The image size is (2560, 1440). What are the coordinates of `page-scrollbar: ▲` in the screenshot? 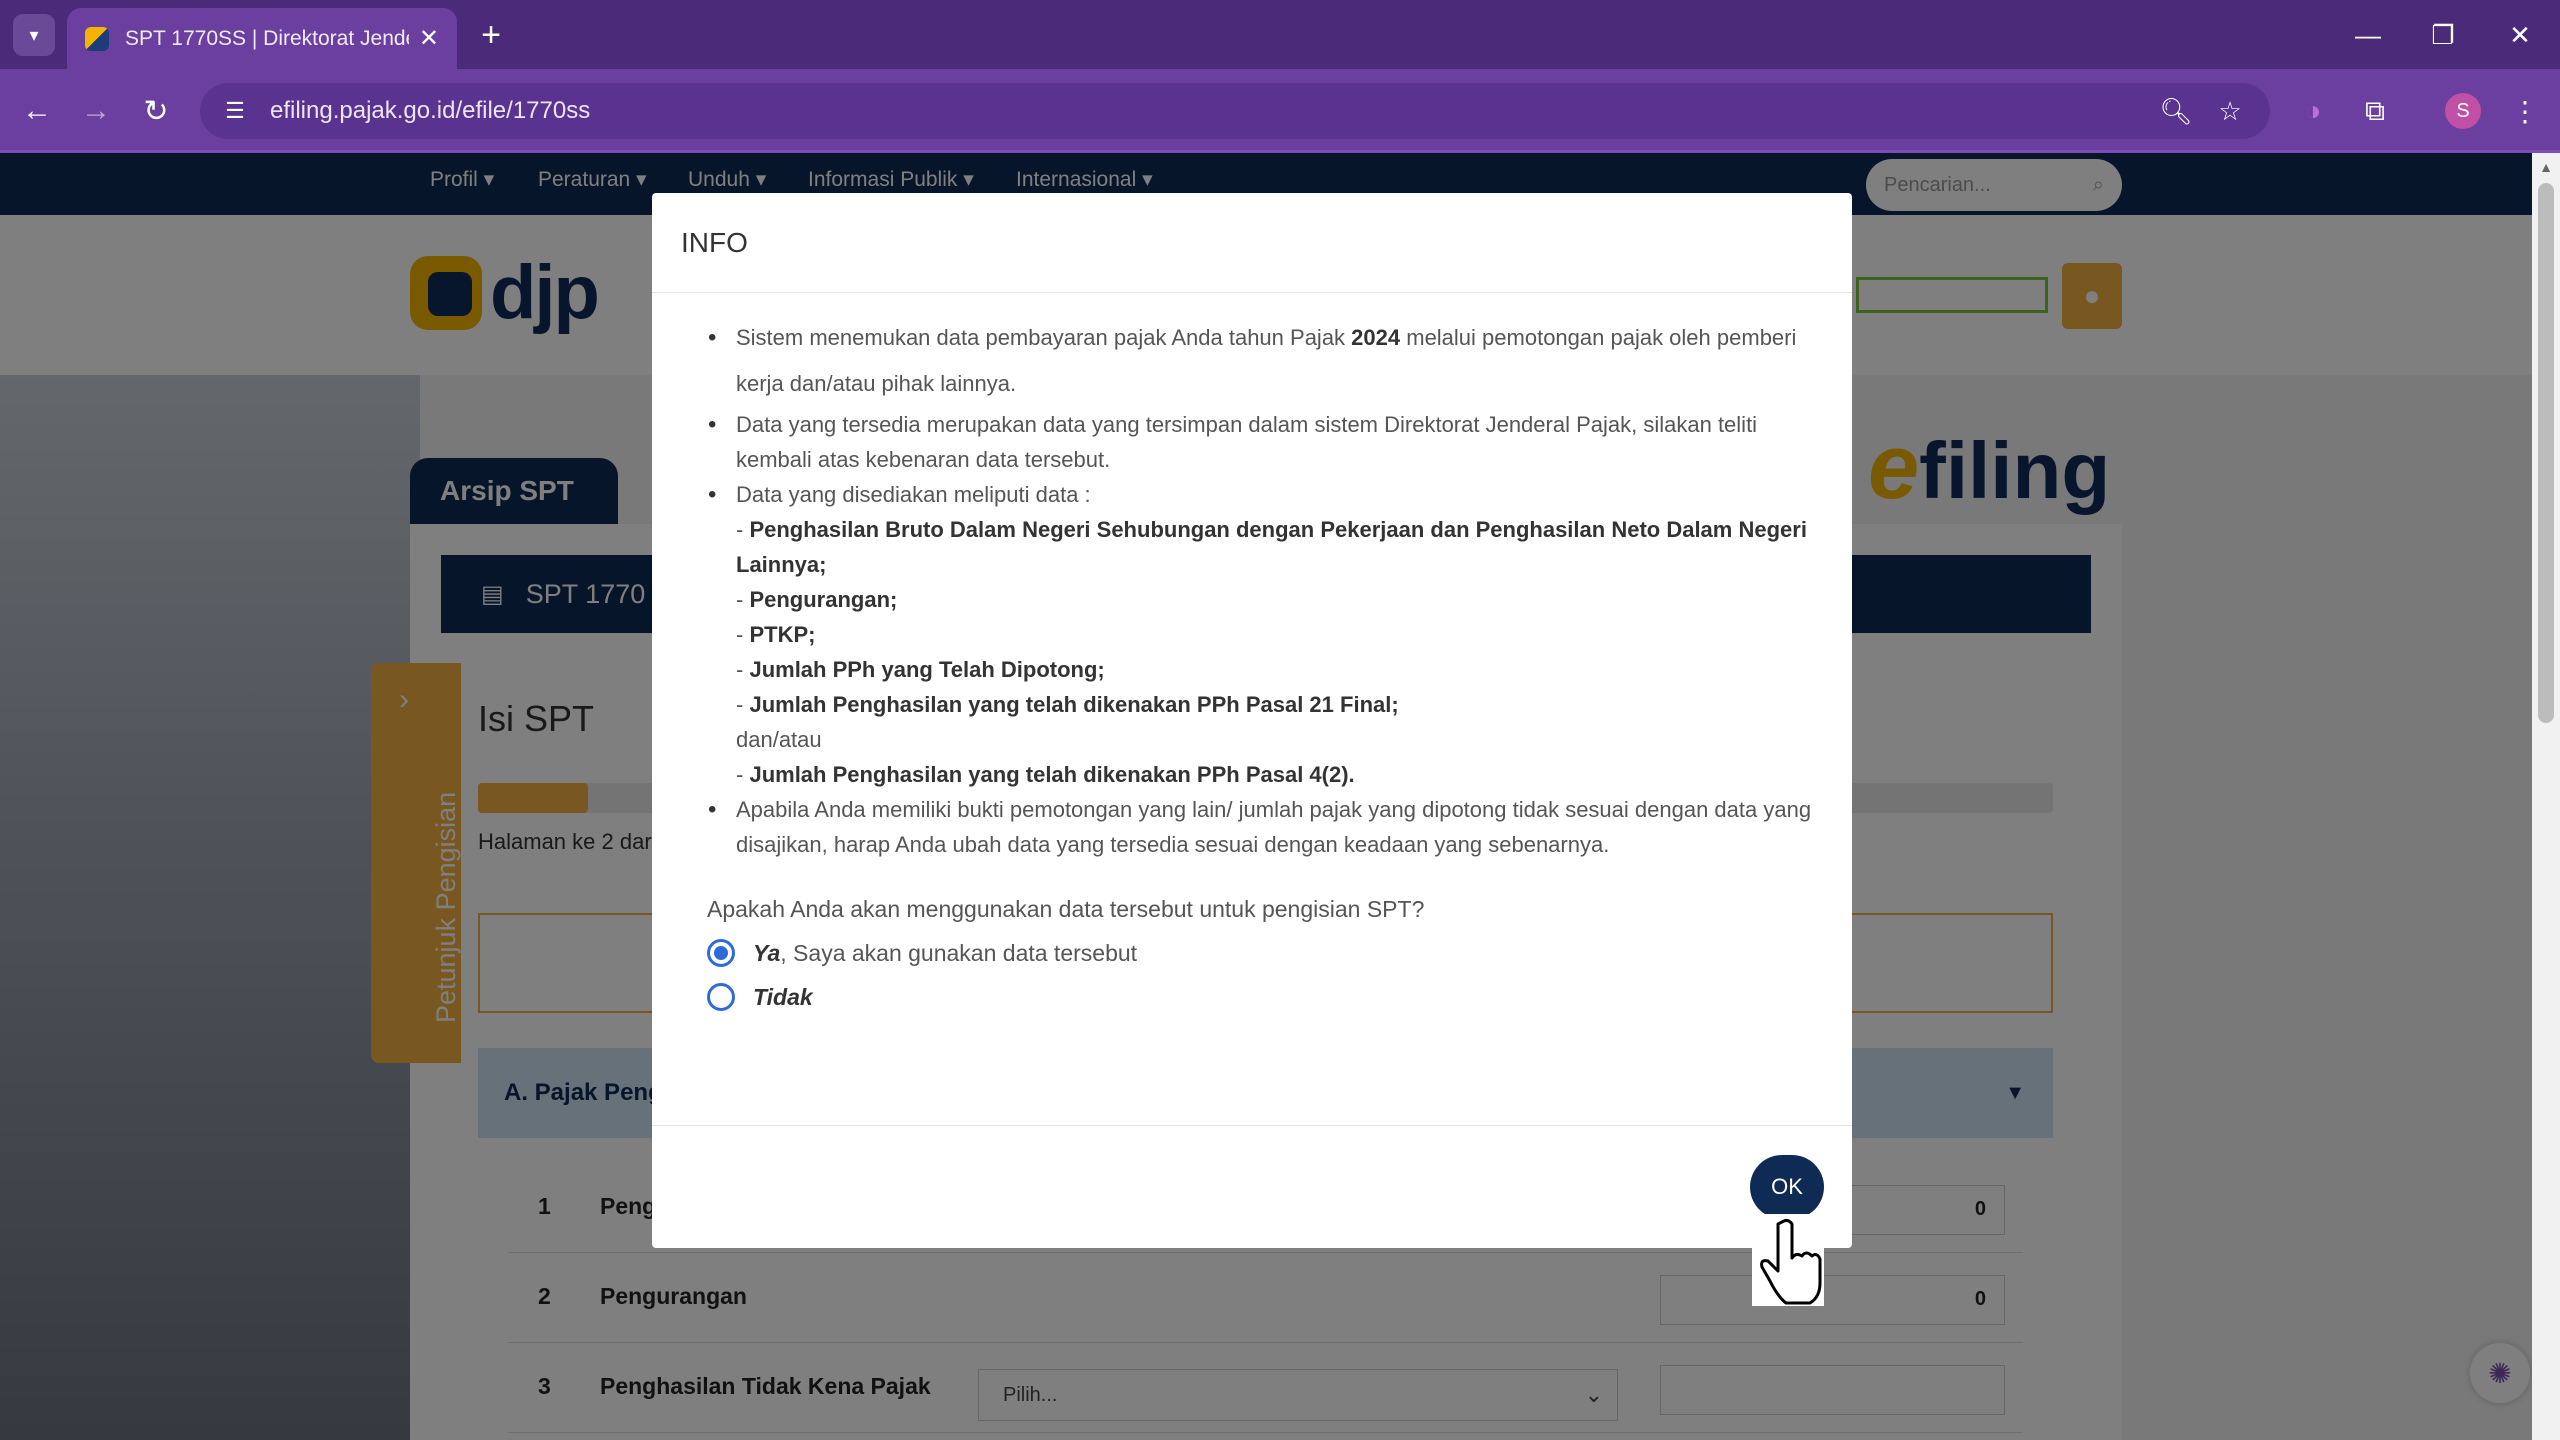 It's located at (2546, 796).